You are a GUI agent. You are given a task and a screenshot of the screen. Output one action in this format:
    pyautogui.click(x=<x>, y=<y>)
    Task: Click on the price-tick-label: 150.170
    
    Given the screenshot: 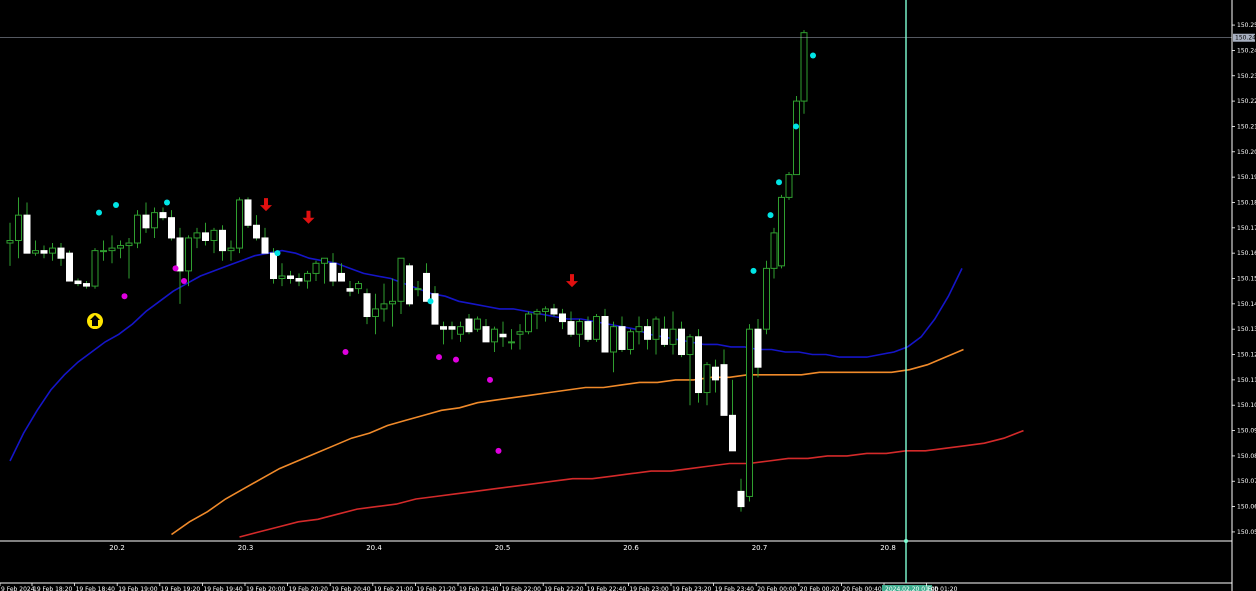 What is the action you would take?
    pyautogui.click(x=1246, y=228)
    